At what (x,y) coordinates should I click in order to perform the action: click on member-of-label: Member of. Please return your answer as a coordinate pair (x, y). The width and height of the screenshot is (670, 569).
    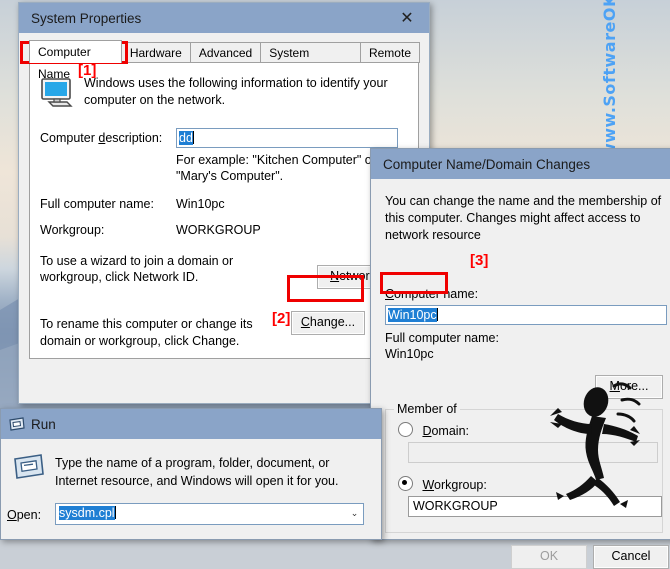
    Looking at the image, I should click on (427, 409).